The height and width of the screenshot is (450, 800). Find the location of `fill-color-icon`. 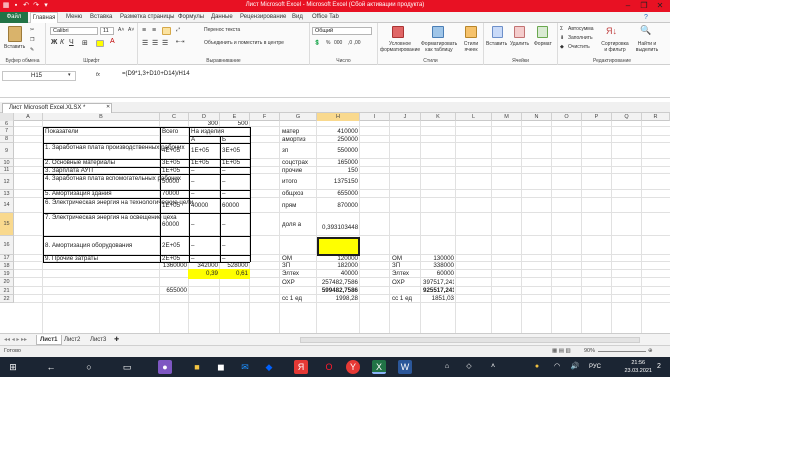

fill-color-icon is located at coordinates (100, 43).